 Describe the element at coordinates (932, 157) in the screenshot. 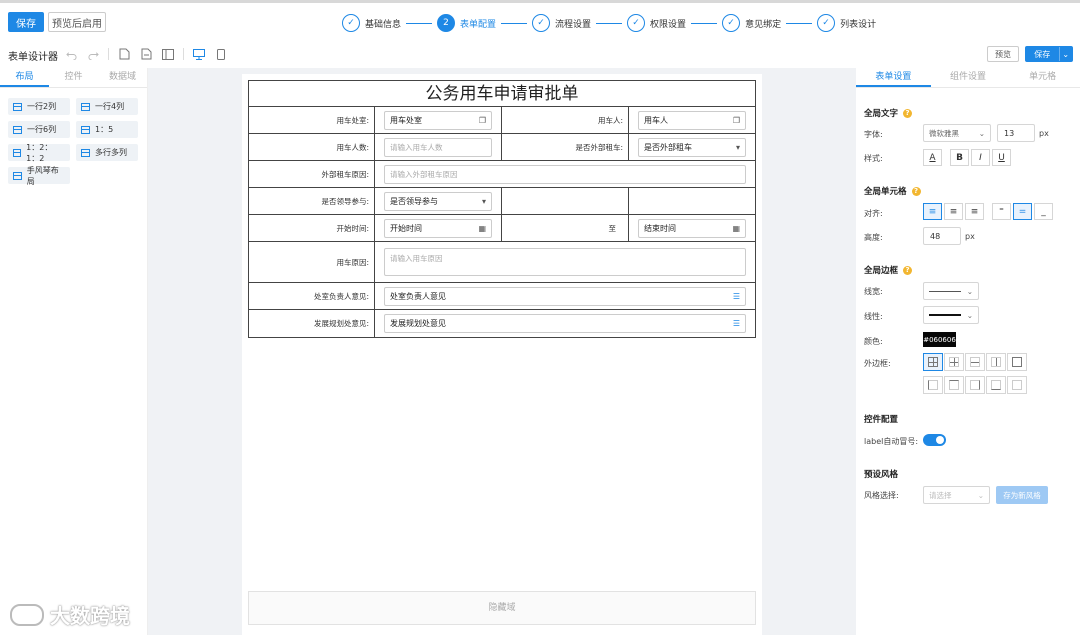

I see `font-color-button: A` at that location.